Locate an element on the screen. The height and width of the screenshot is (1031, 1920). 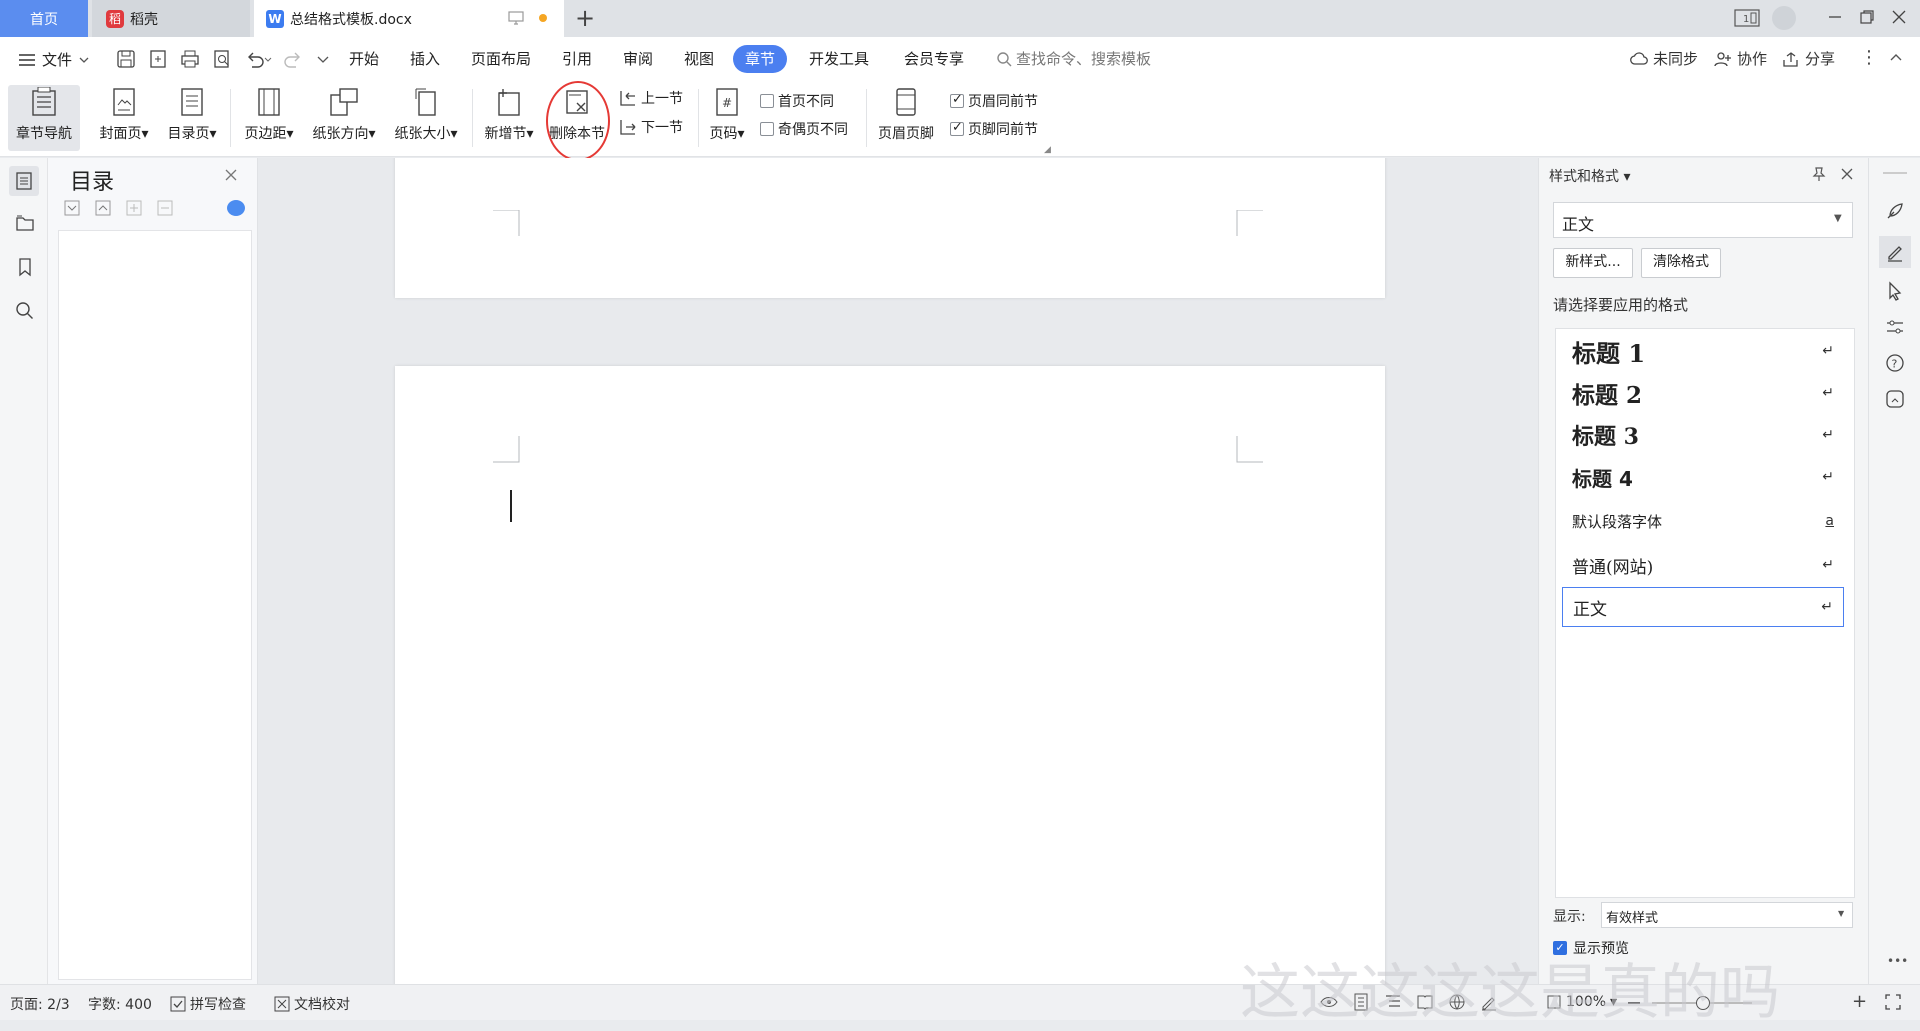
zoom-out-button is located at coordinates (1634, 1003).